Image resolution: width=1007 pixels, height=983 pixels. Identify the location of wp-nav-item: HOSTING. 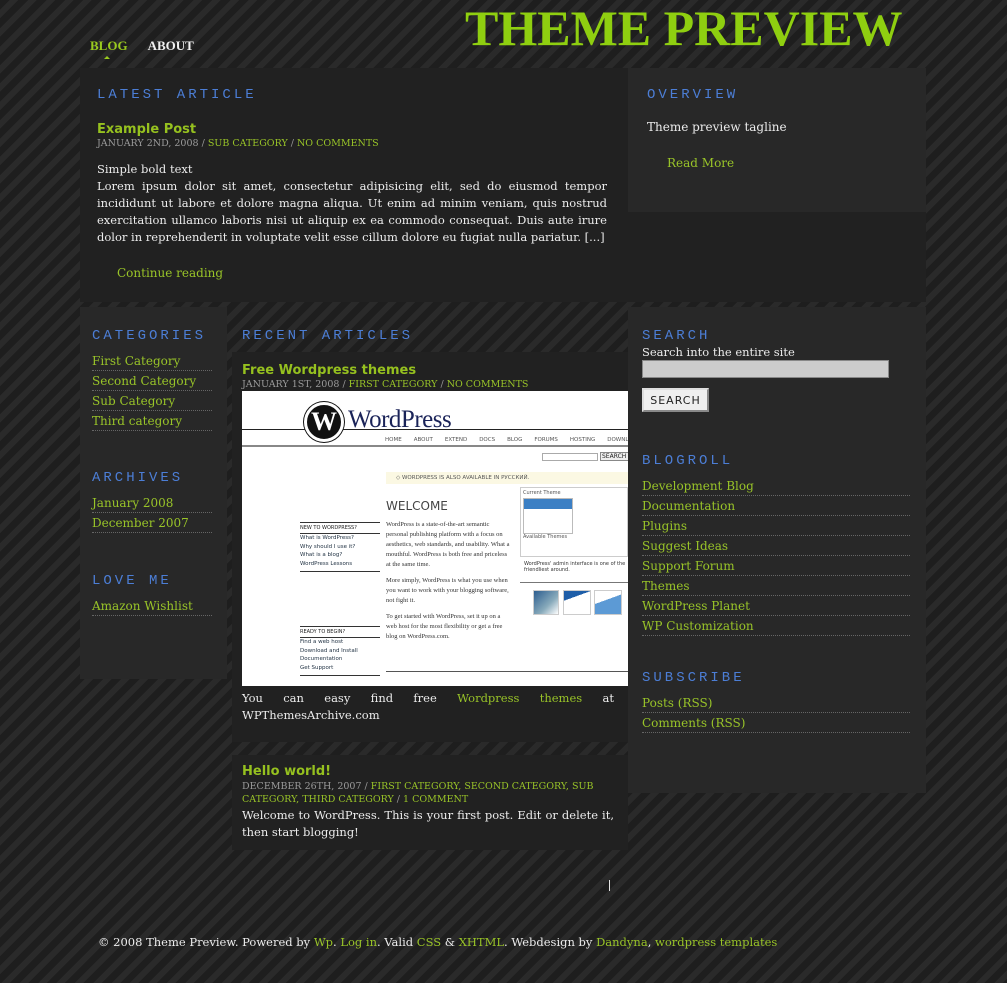
(582, 440).